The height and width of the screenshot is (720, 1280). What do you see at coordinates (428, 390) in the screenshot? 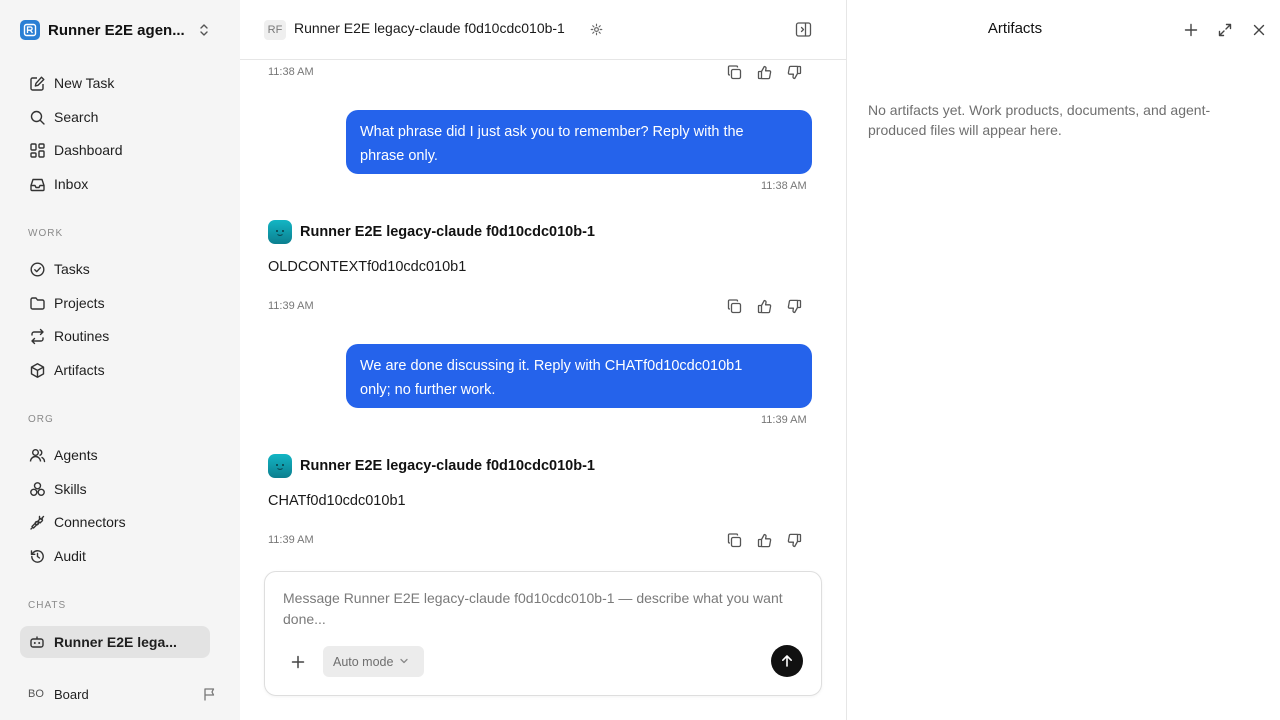
I see `message-text-line: only; no further work.` at bounding box center [428, 390].